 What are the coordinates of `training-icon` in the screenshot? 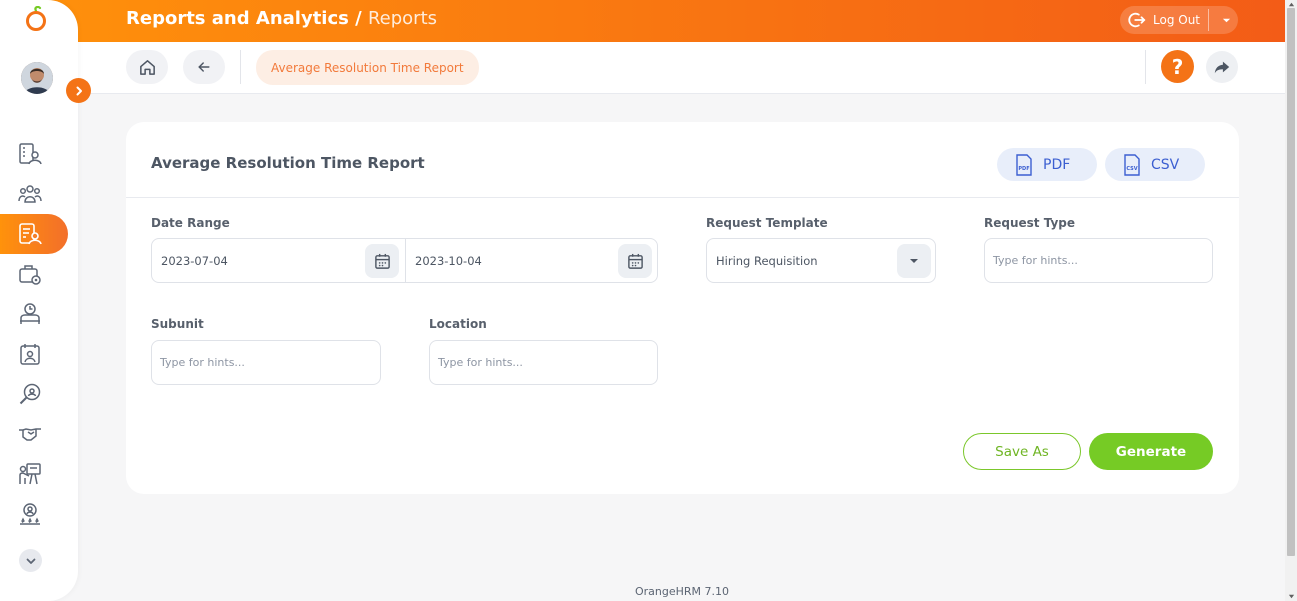 It's located at (30, 474).